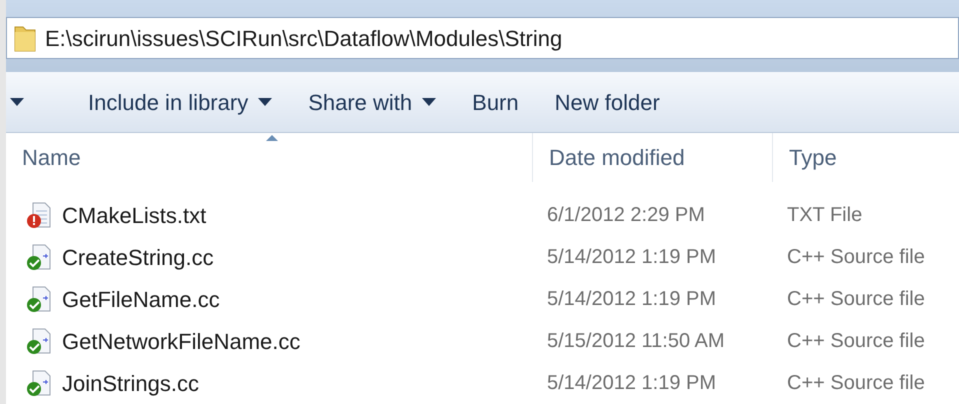 This screenshot has height=404, width=959. Describe the element at coordinates (617, 157) in the screenshot. I see `column-header: Date modified` at that location.